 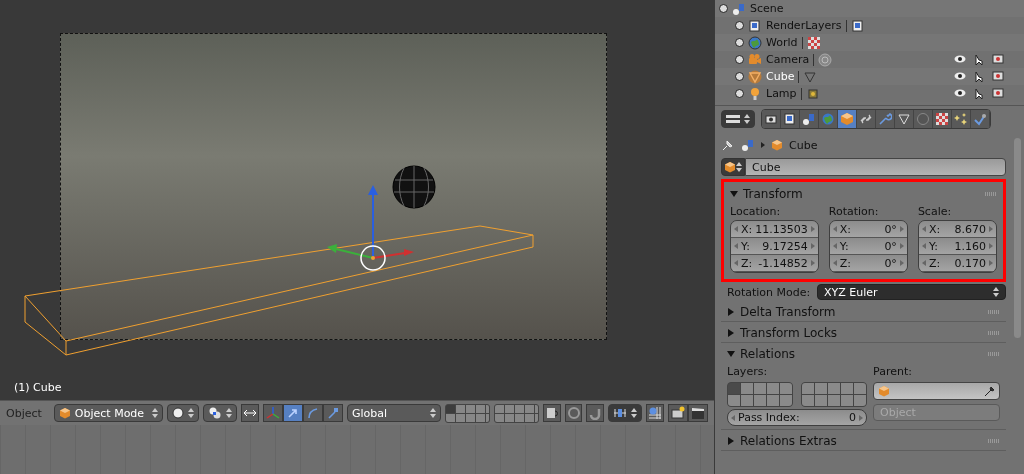 What do you see at coordinates (774, 246) in the screenshot?
I see `number-field: Y: 9.17254` at bounding box center [774, 246].